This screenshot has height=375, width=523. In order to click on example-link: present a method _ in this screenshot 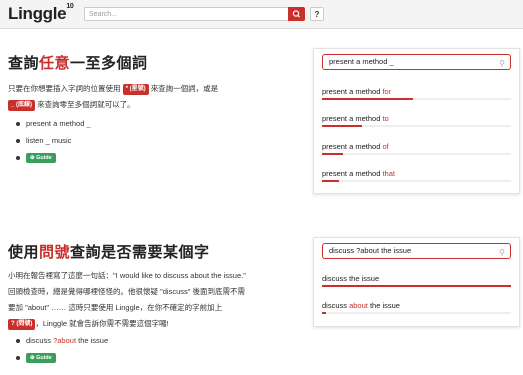, I will do `click(53, 123)`.